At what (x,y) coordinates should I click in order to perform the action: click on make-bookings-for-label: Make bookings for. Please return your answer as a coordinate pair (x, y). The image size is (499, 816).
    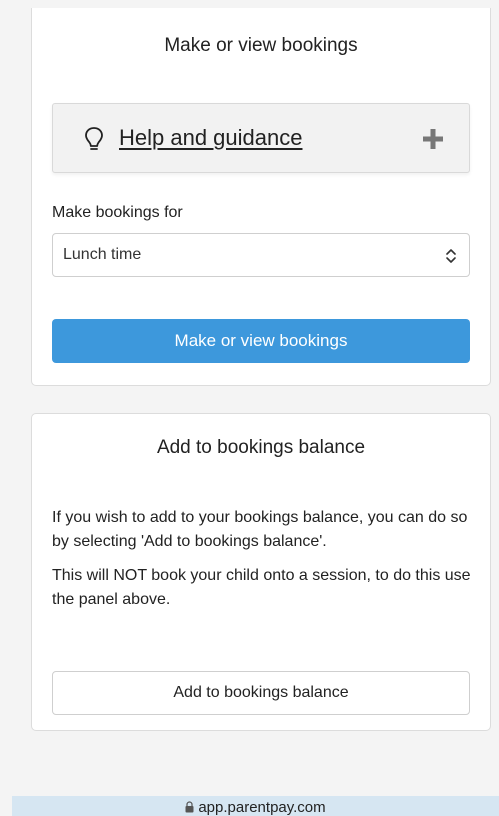
    Looking at the image, I should click on (117, 212).